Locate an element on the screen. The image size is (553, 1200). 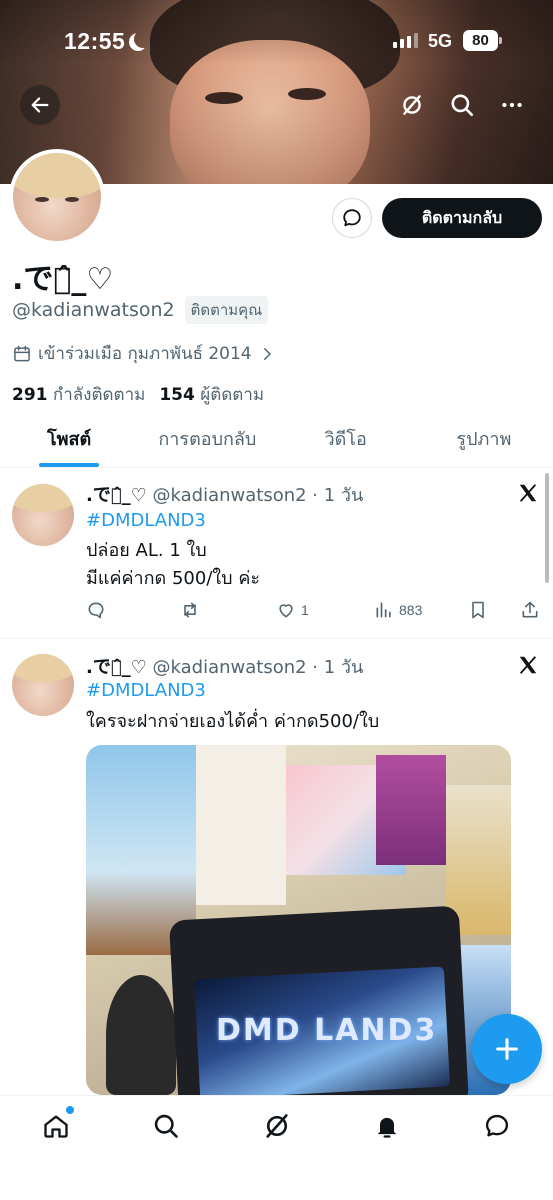
tweet-divider is located at coordinates (276, 638).